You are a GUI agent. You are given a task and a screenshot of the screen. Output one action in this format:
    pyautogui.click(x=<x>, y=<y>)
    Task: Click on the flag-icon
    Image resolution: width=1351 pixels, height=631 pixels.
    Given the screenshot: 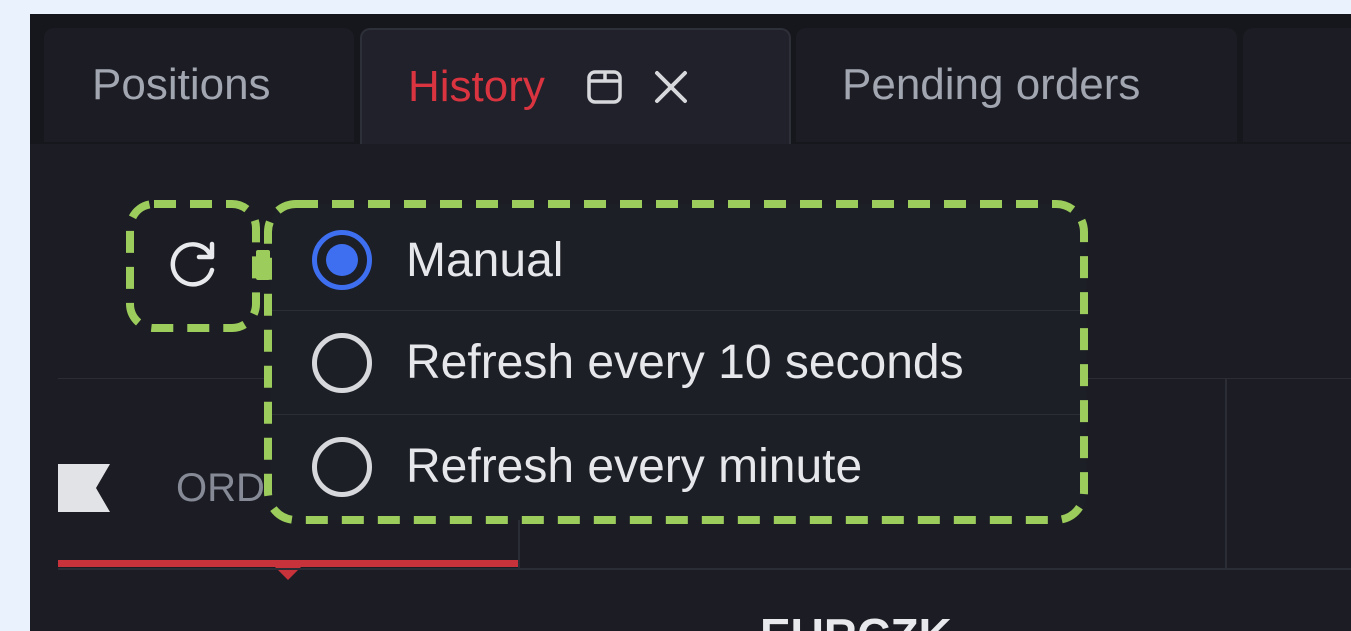 What is the action you would take?
    pyautogui.click(x=84, y=488)
    